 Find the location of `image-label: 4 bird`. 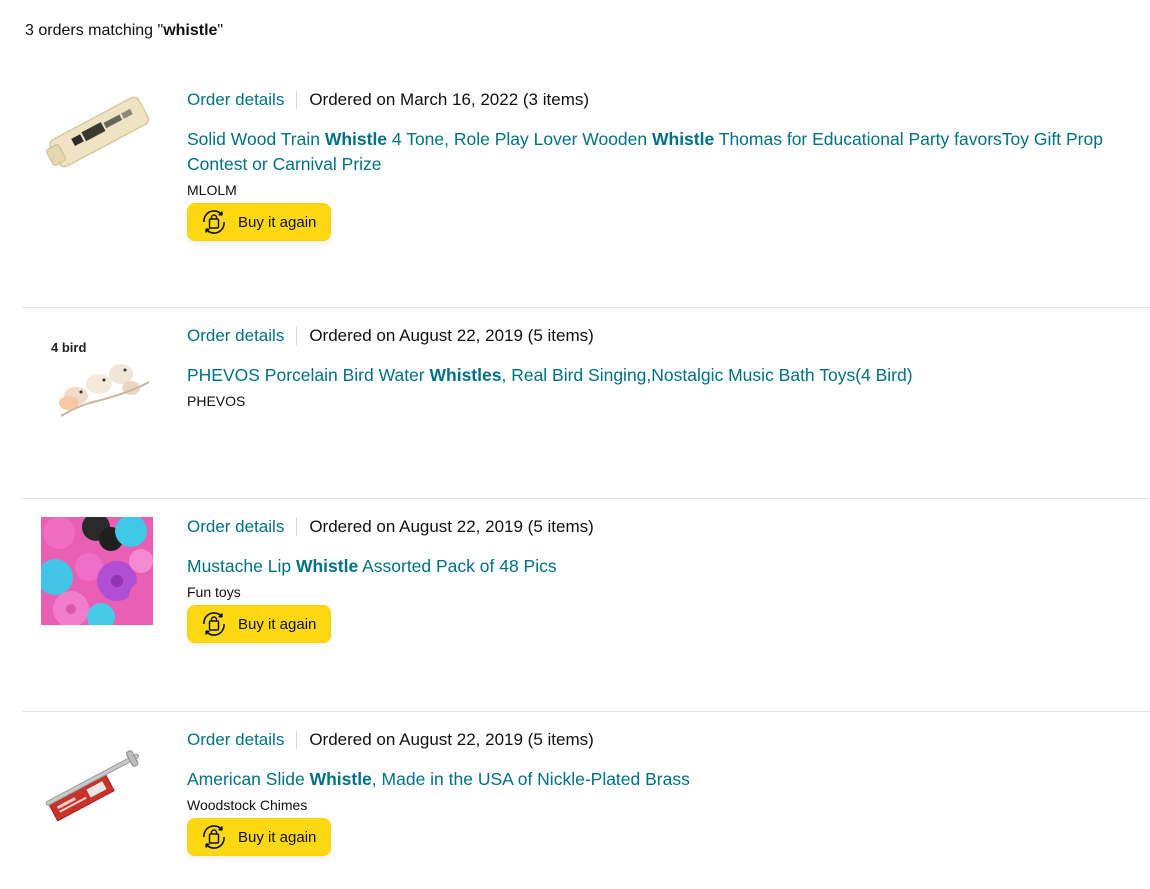

image-label: 4 bird is located at coordinates (68, 347).